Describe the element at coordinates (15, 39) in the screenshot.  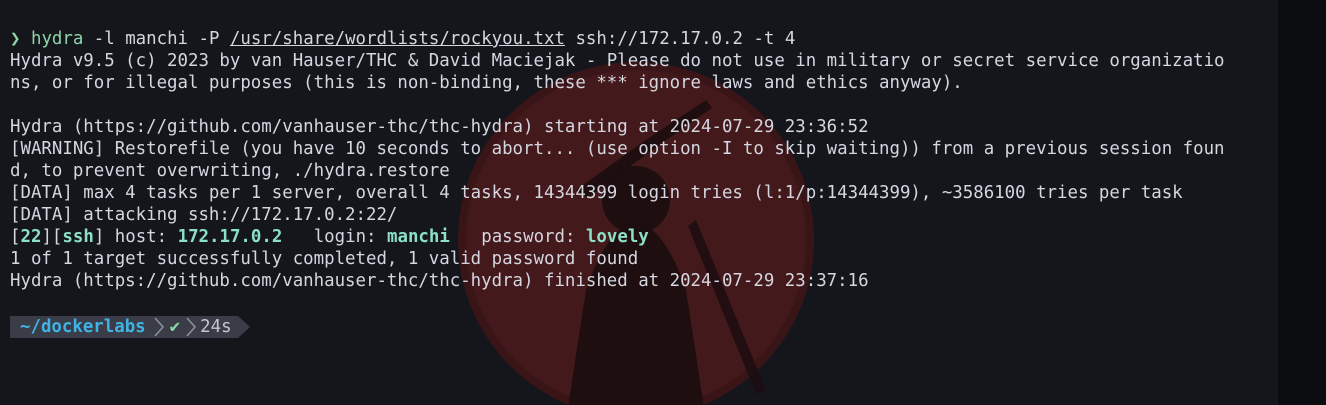
I see `prompt-arrow-icon: ❯` at that location.